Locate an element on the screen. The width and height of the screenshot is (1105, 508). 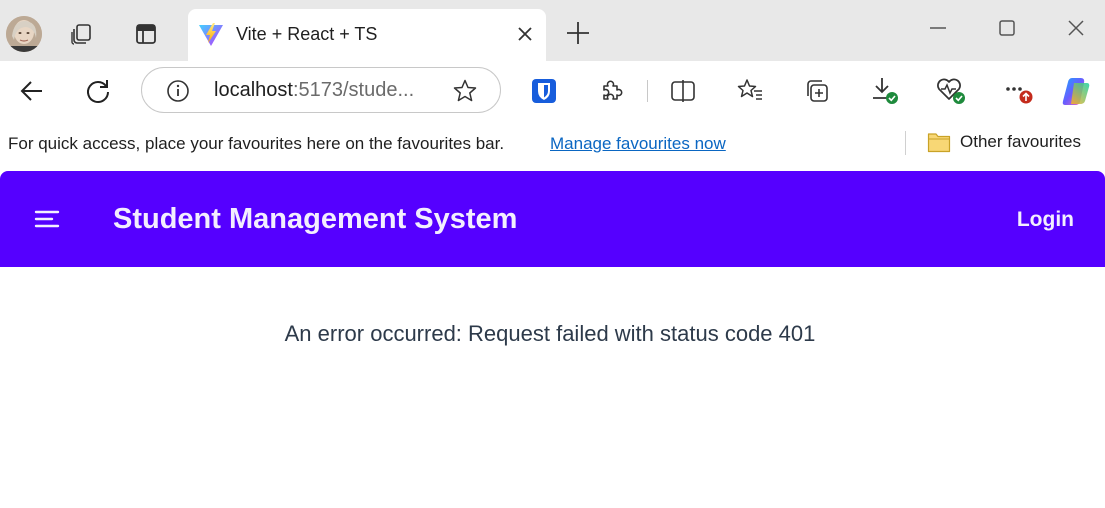
other-favourites-label: Other favourites is located at coordinates (1020, 141).